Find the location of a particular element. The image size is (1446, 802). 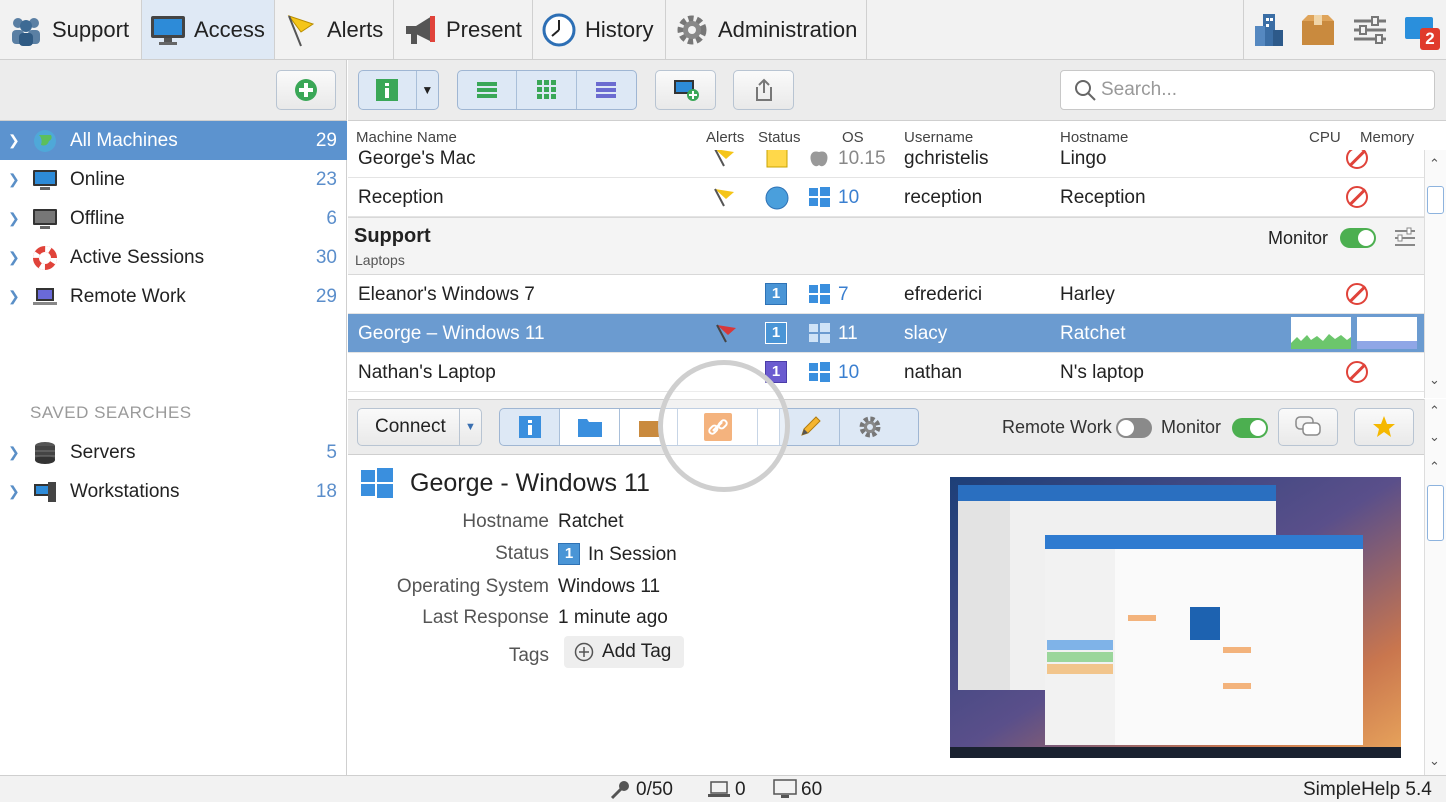

info-tab-button is located at coordinates (530, 427).